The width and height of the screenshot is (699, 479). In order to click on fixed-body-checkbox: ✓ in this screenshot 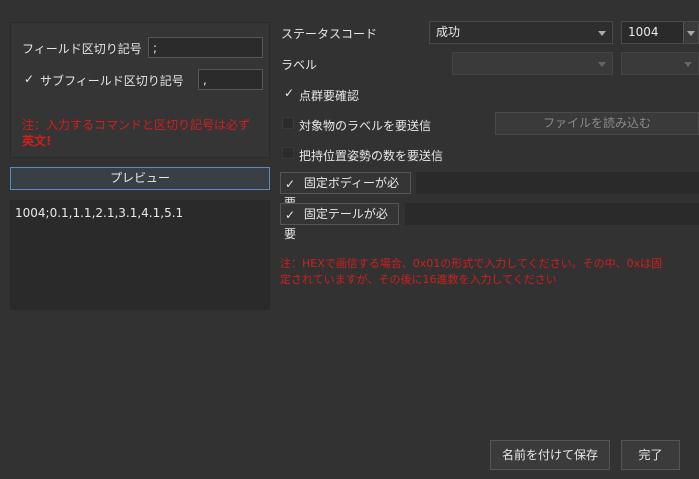, I will do `click(290, 184)`.